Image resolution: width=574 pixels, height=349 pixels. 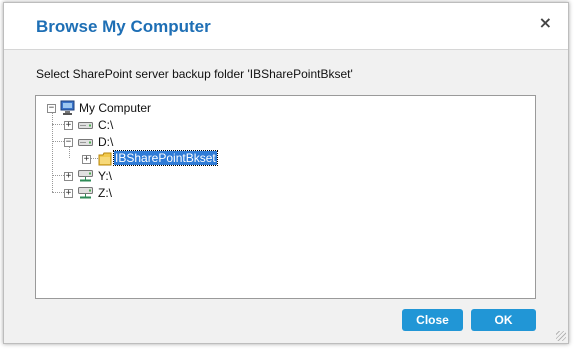 I want to click on close-button: Close, so click(x=432, y=320).